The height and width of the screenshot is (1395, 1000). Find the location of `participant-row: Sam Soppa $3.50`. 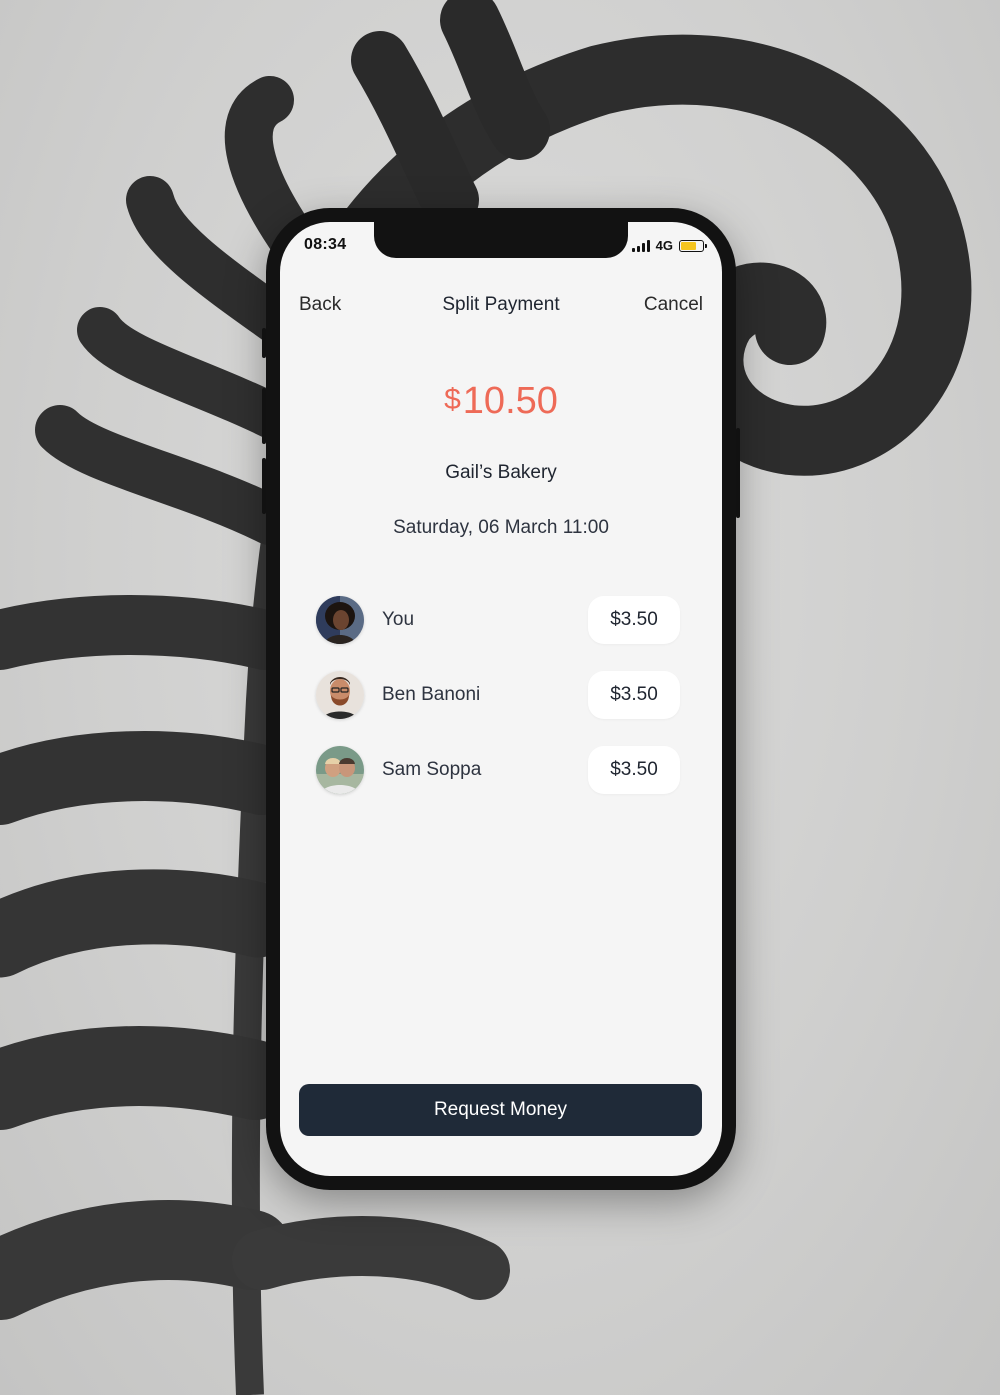

participant-row: Sam Soppa $3.50 is located at coordinates (498, 769).